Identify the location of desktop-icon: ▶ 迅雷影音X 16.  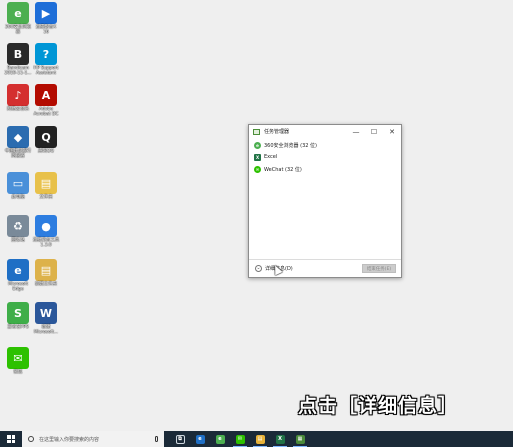
(46, 18).